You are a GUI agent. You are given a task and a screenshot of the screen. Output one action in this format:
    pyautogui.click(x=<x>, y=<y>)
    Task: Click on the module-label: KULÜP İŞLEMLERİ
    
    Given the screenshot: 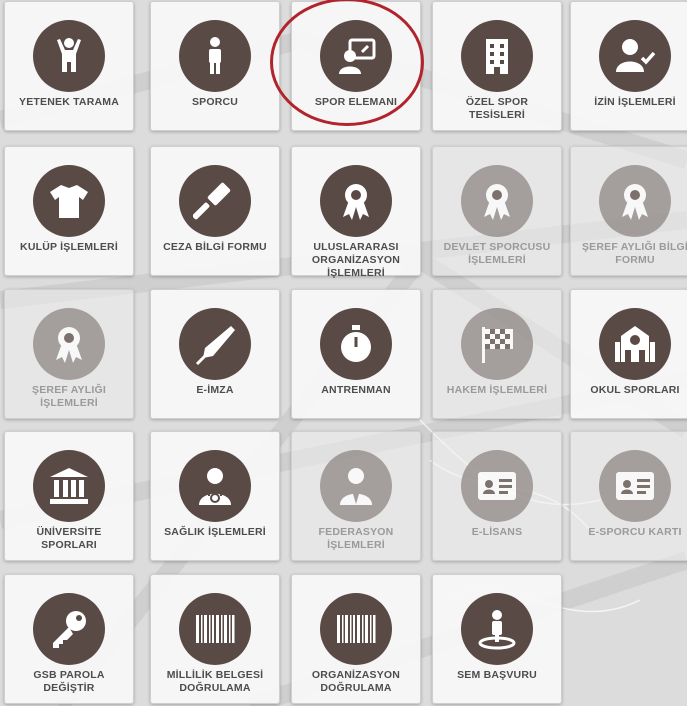 What is the action you would take?
    pyautogui.click(x=69, y=247)
    